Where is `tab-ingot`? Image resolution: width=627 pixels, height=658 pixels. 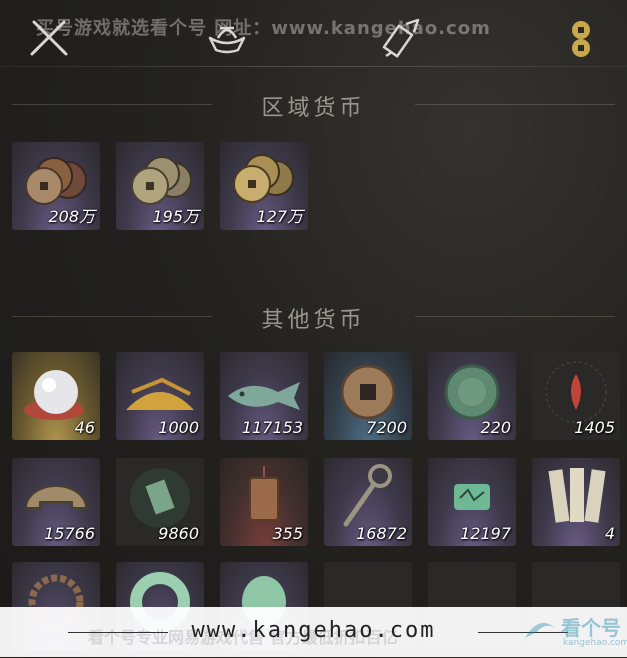 tab-ingot is located at coordinates (227, 37).